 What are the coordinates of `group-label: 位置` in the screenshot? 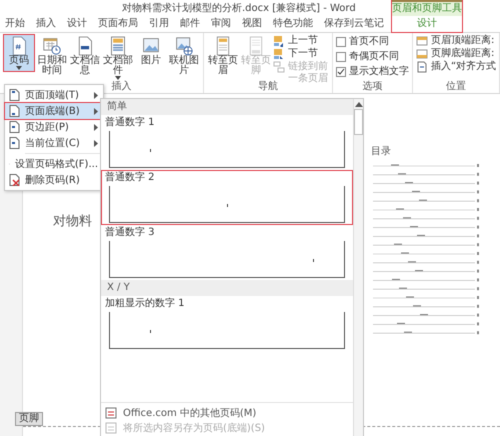 It's located at (456, 87).